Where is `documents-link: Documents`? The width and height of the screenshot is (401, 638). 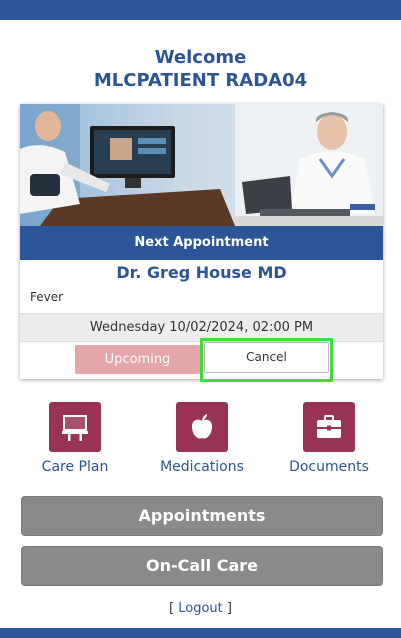
documents-link: Documents is located at coordinates (329, 438).